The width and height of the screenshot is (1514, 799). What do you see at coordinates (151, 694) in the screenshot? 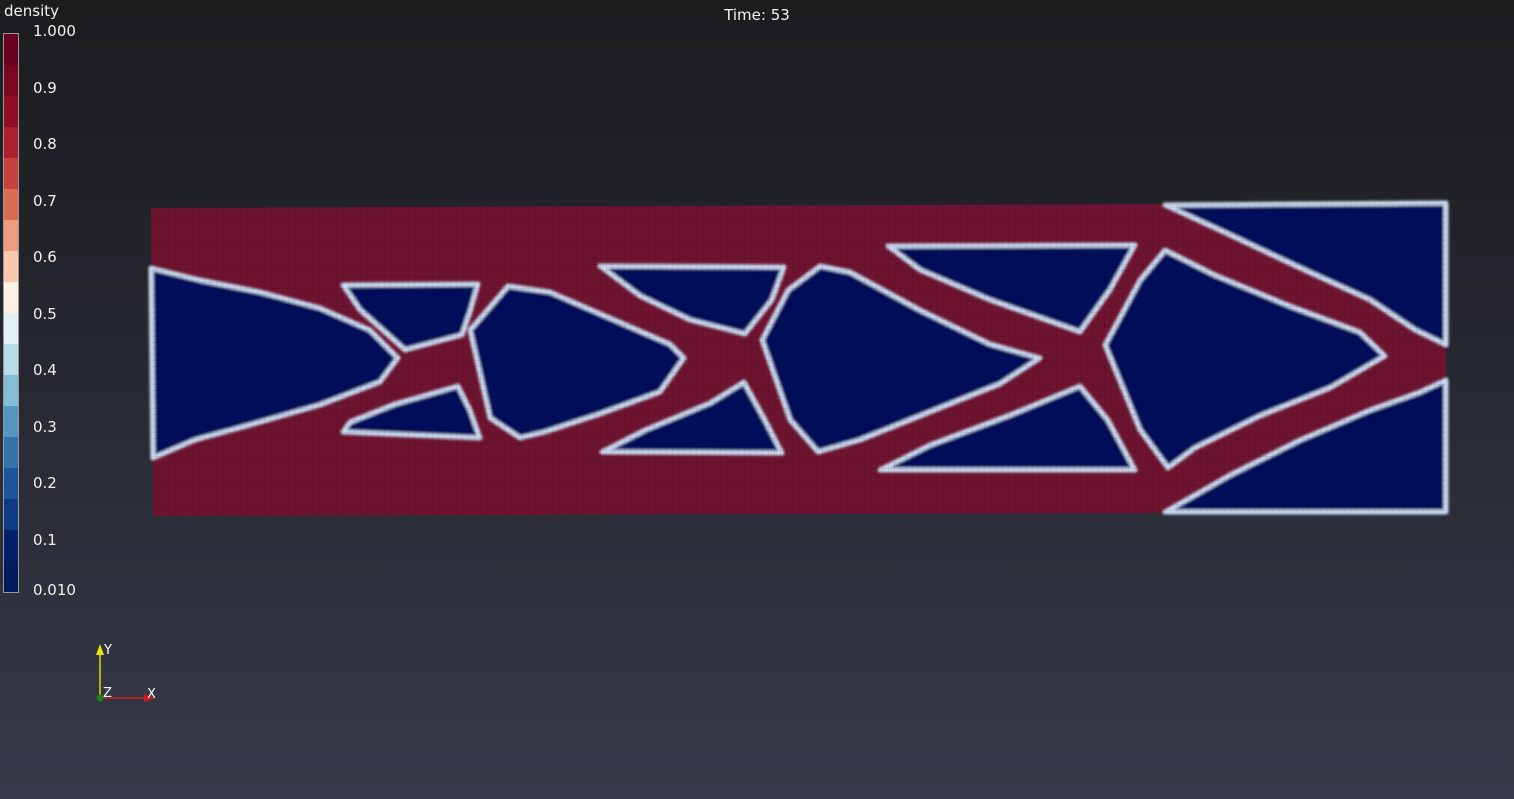
I see `x-axis-label: X` at bounding box center [151, 694].